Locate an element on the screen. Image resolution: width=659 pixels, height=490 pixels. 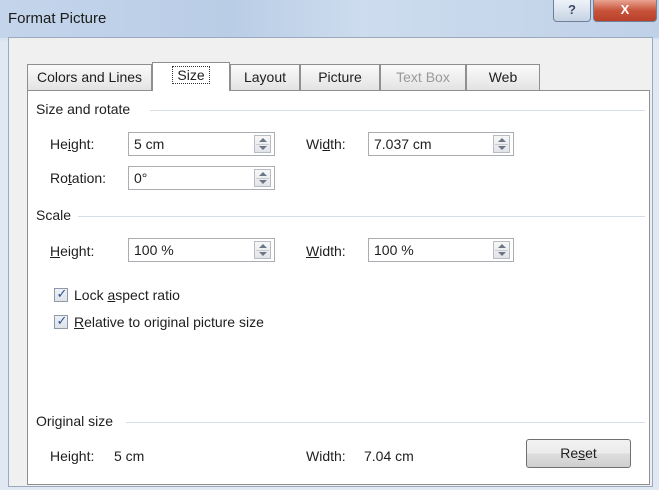
tab-label: Picture is located at coordinates (340, 77).